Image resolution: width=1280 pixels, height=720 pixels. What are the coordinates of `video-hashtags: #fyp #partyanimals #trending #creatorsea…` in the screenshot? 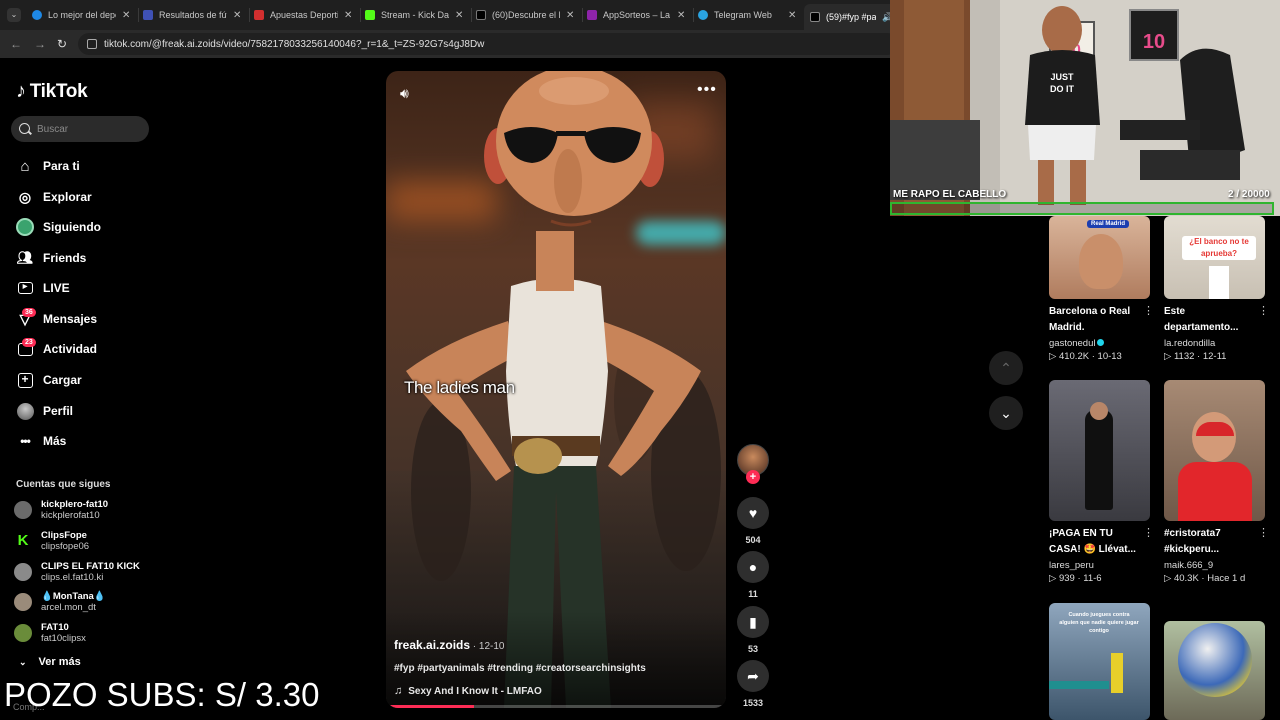 It's located at (520, 668).